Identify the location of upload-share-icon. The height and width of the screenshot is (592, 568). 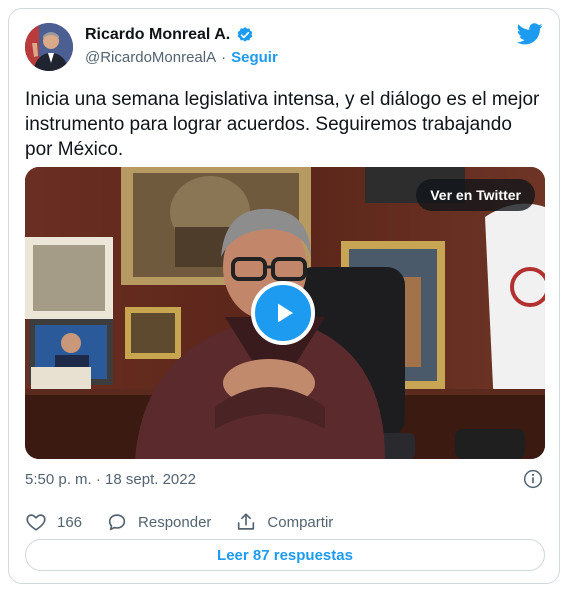
(246, 521).